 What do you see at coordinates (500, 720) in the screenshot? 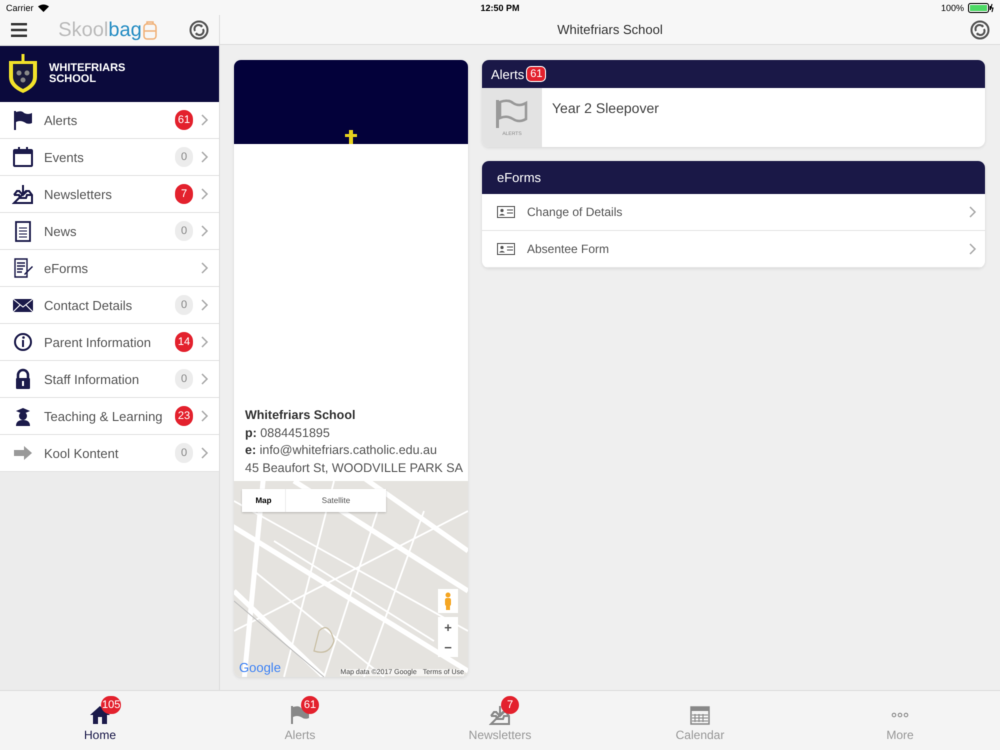
I see `tab-bar-item: 7 Newsletters` at bounding box center [500, 720].